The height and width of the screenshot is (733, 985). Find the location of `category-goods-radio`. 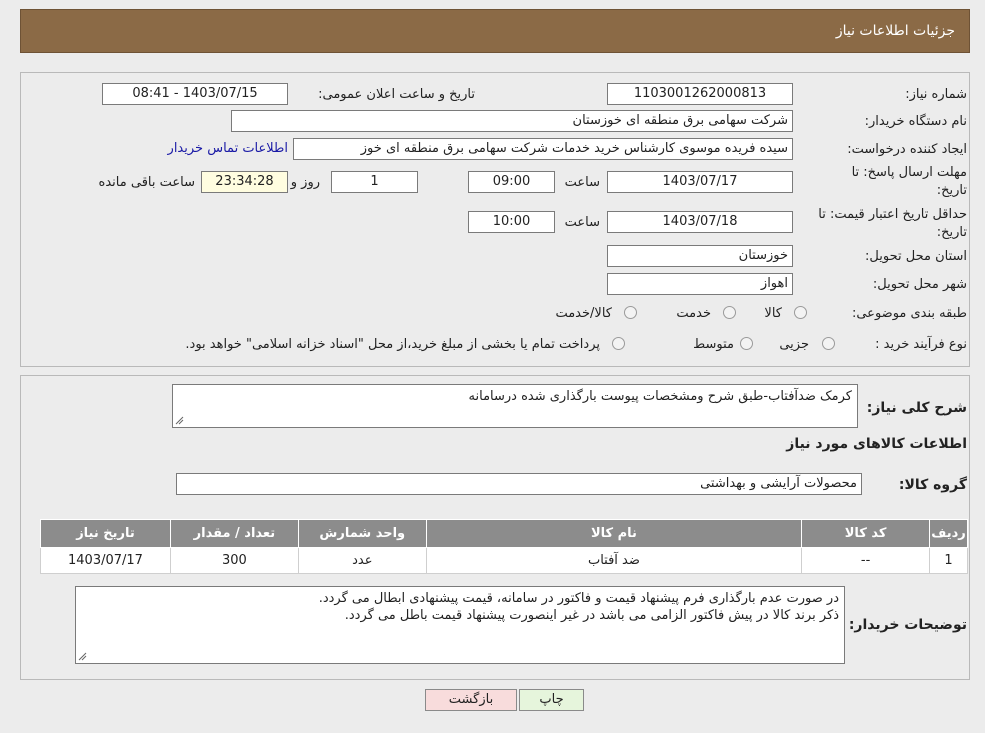

category-goods-radio is located at coordinates (800, 312).